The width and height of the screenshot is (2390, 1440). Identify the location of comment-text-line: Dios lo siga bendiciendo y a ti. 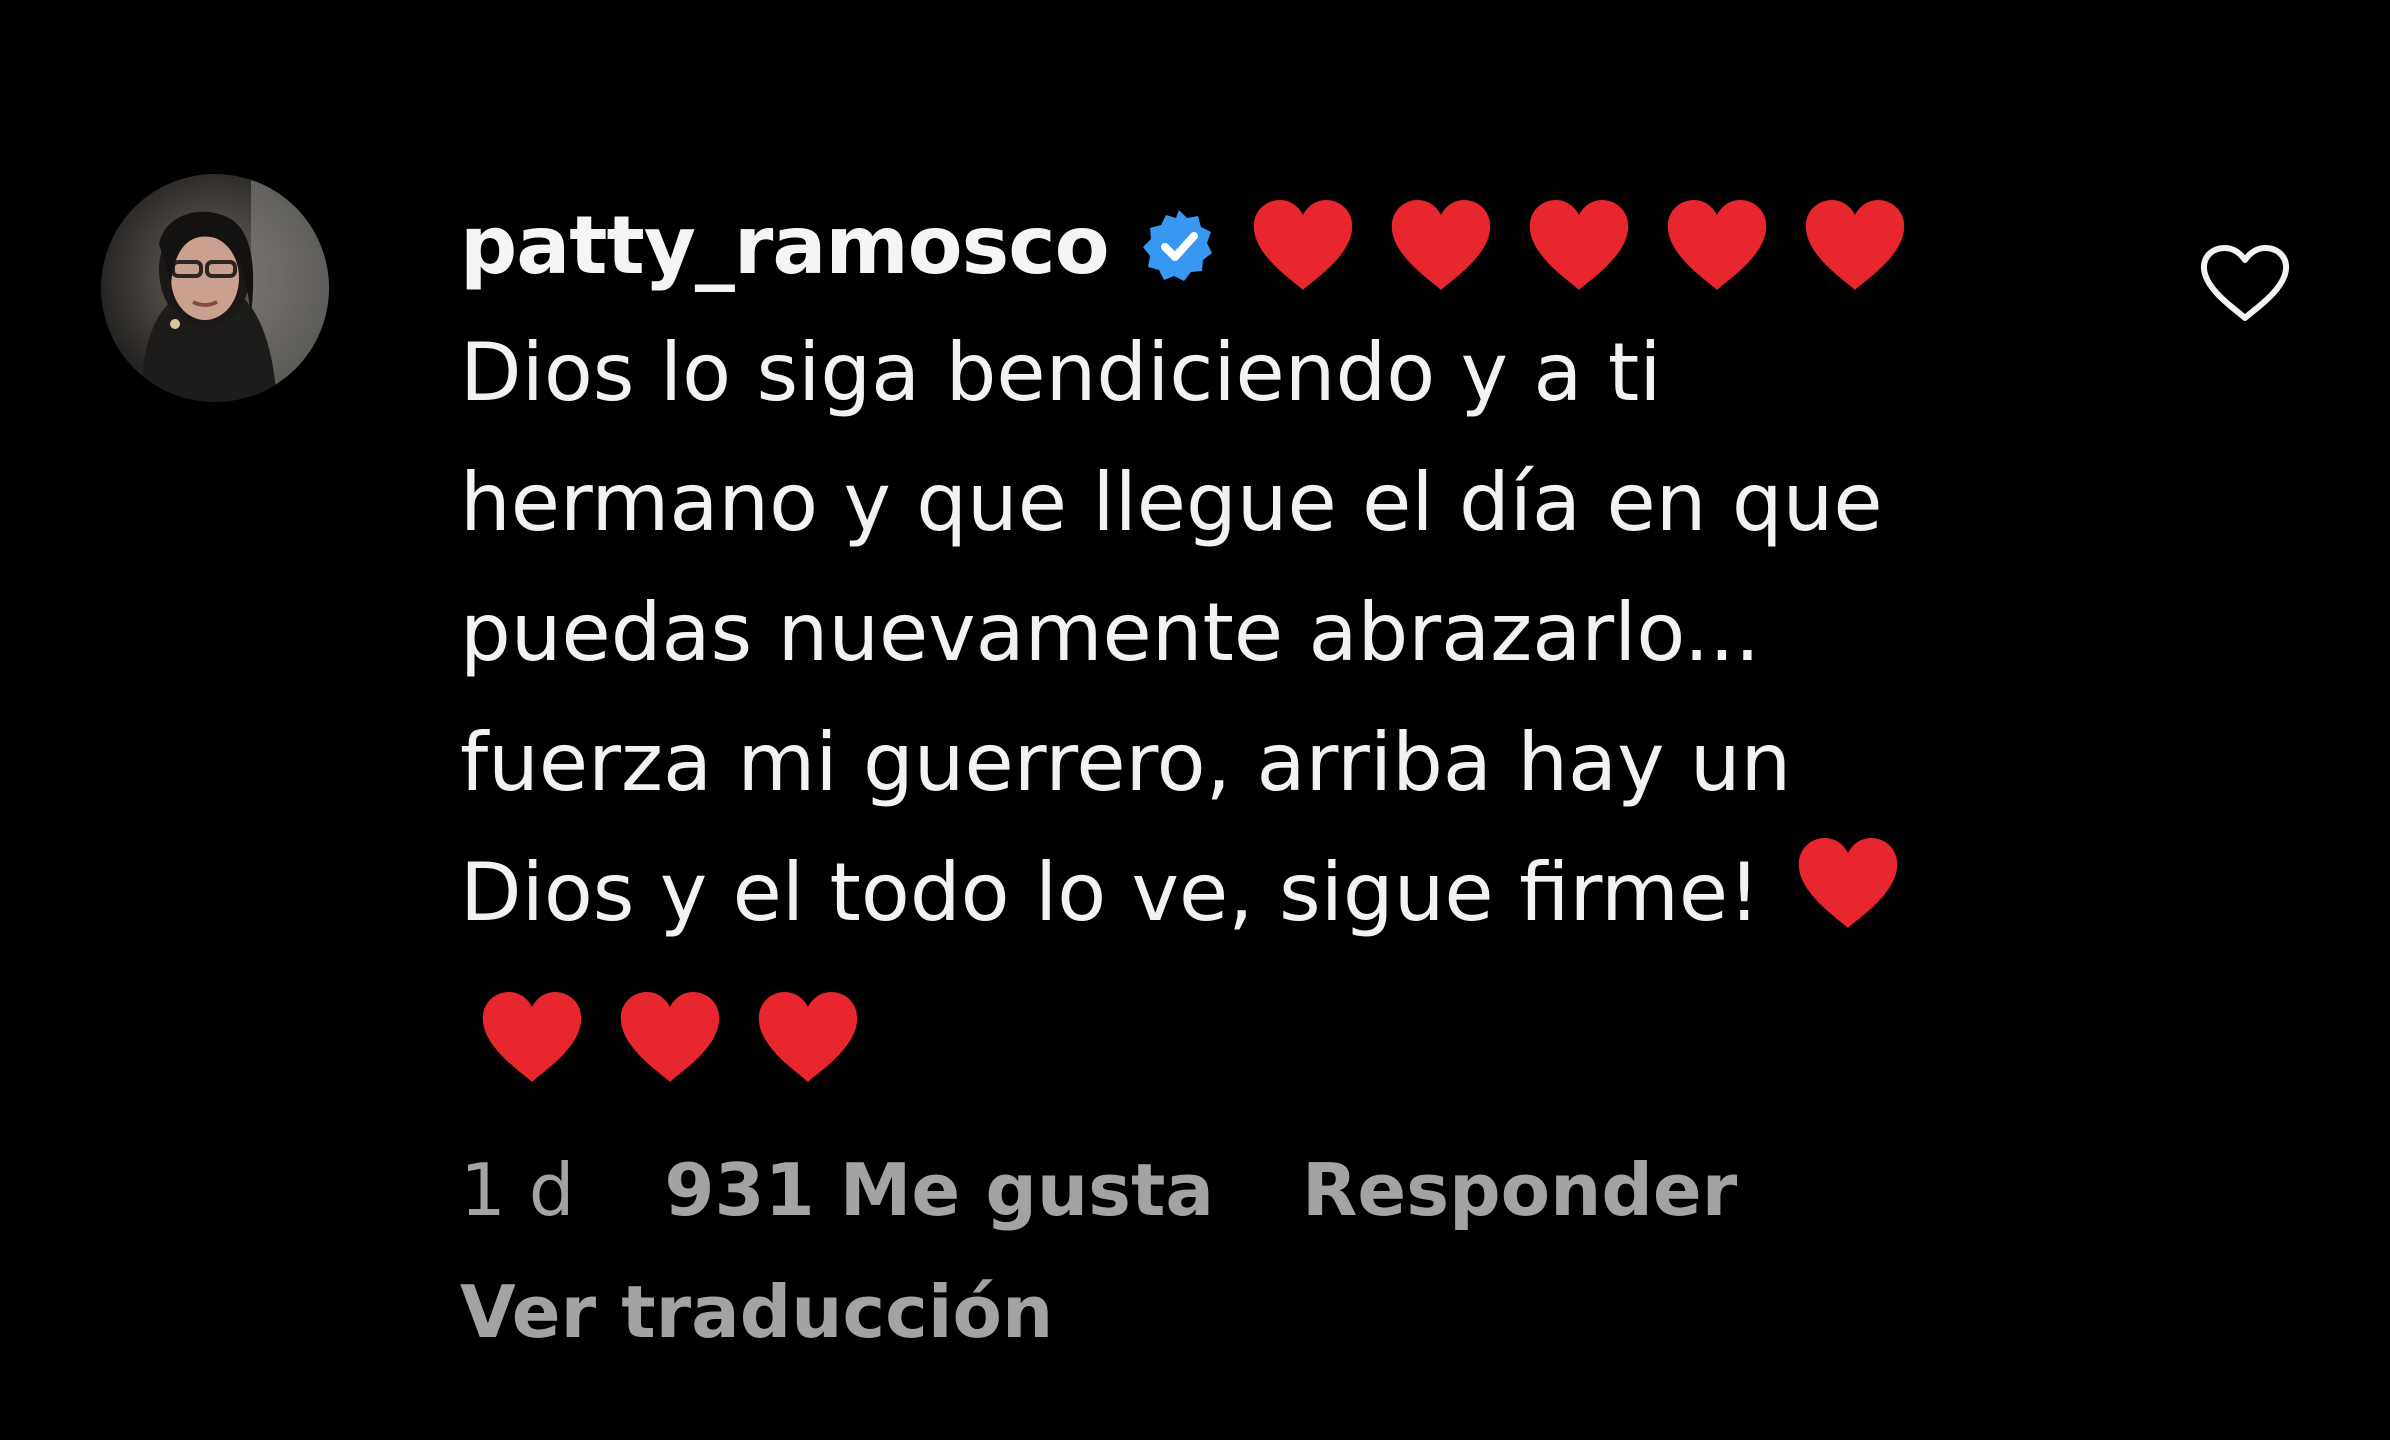
(1061, 372).